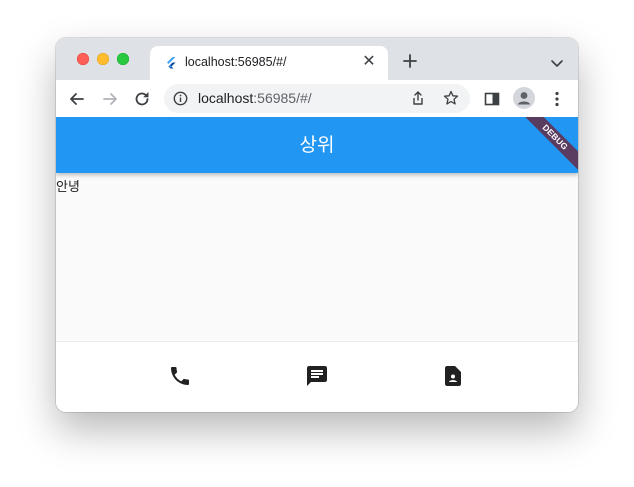 This screenshot has height=487, width=634. What do you see at coordinates (282, 98) in the screenshot?
I see `url-path: :56985/#/` at bounding box center [282, 98].